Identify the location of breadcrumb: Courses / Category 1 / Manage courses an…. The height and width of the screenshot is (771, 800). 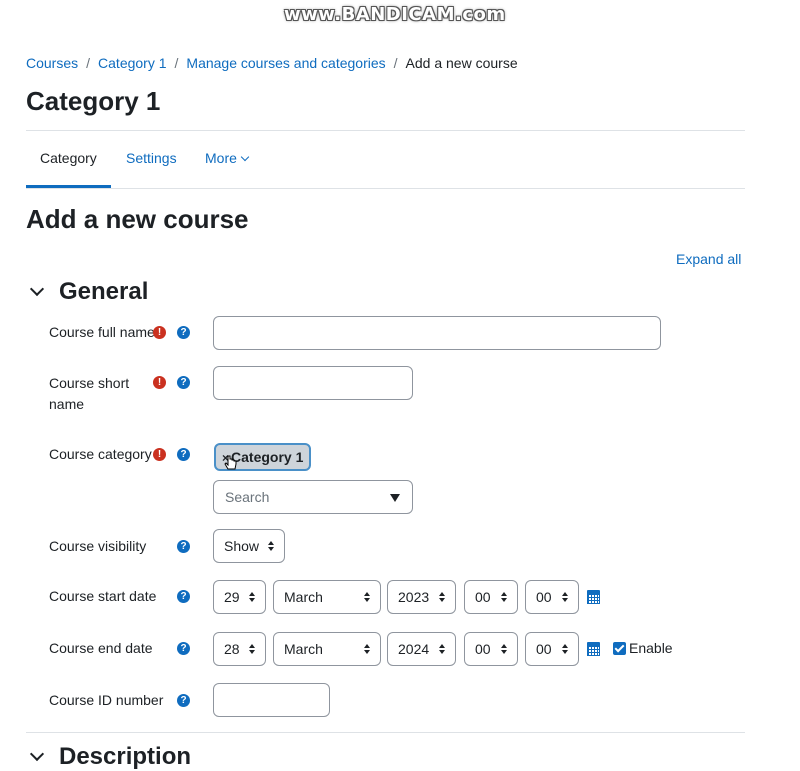
(272, 63).